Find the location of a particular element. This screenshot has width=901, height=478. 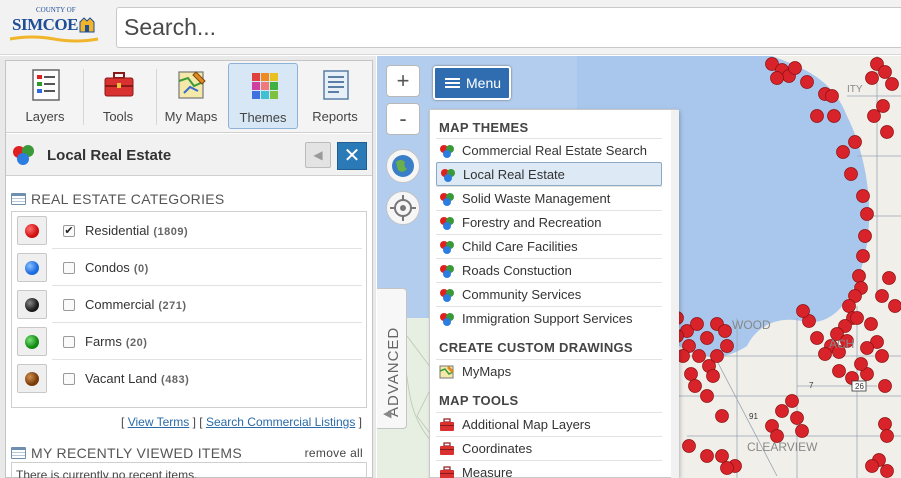

zoom-in-button: + is located at coordinates (403, 81).